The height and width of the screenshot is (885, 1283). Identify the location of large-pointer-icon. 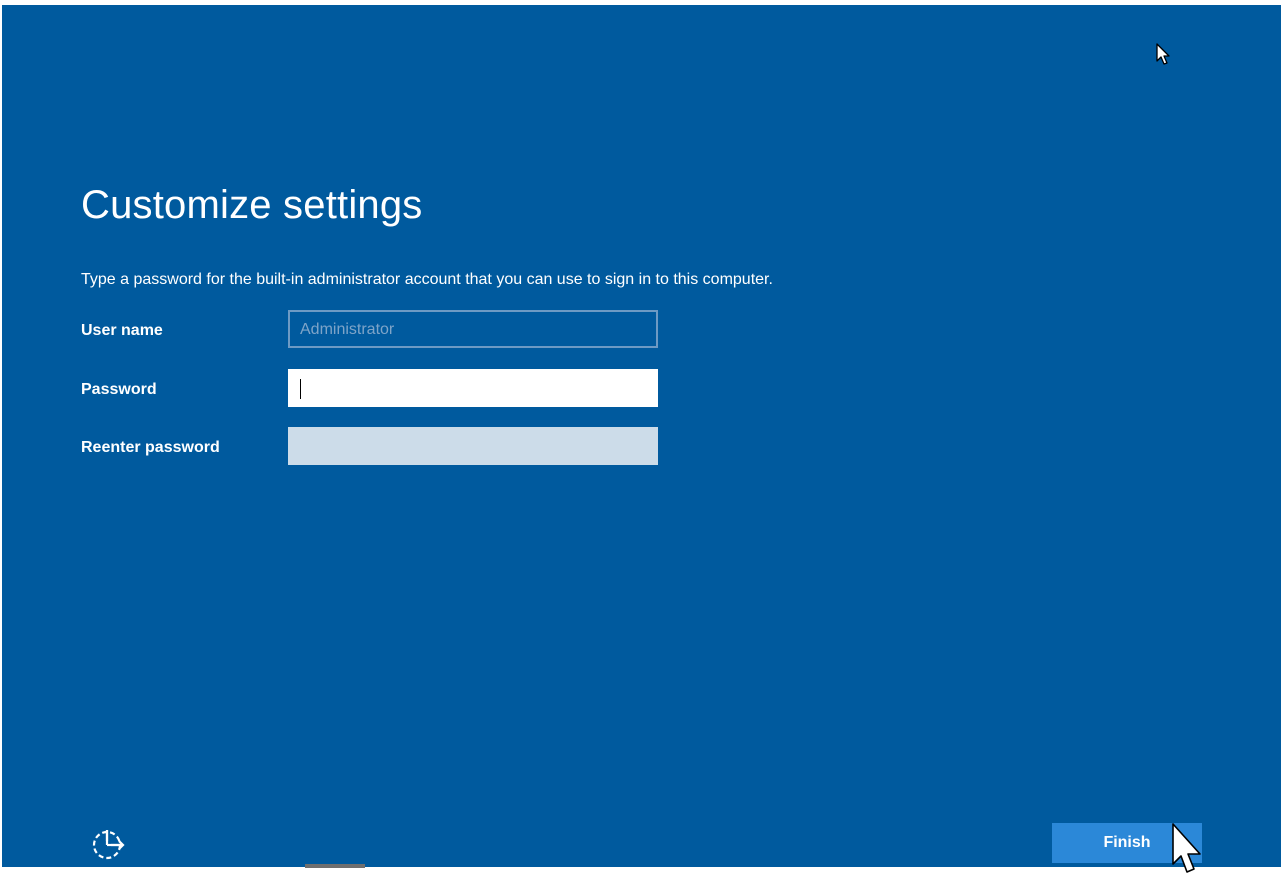
(1188, 851).